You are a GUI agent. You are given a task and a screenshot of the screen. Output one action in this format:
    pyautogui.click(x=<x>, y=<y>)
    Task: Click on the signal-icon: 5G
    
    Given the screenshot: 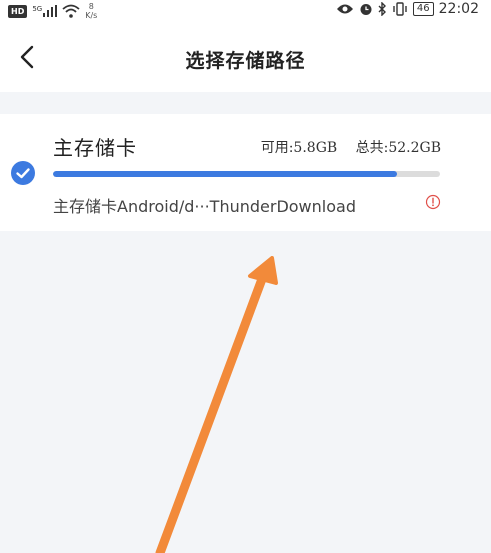 What is the action you would take?
    pyautogui.click(x=45, y=11)
    